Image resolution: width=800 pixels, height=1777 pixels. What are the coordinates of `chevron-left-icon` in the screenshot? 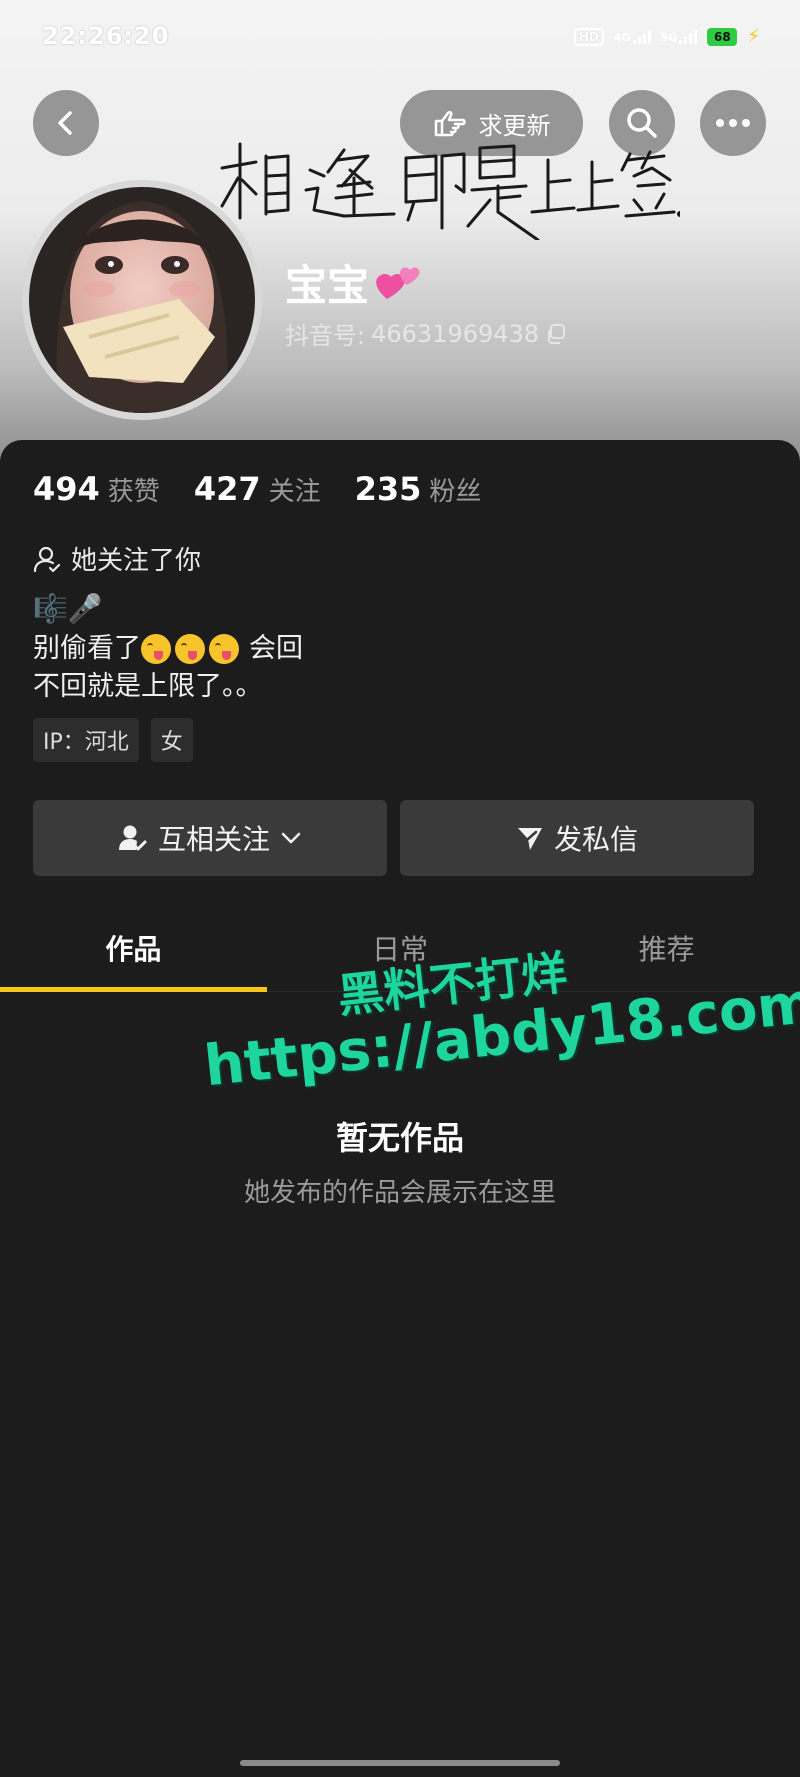 It's located at (65, 123).